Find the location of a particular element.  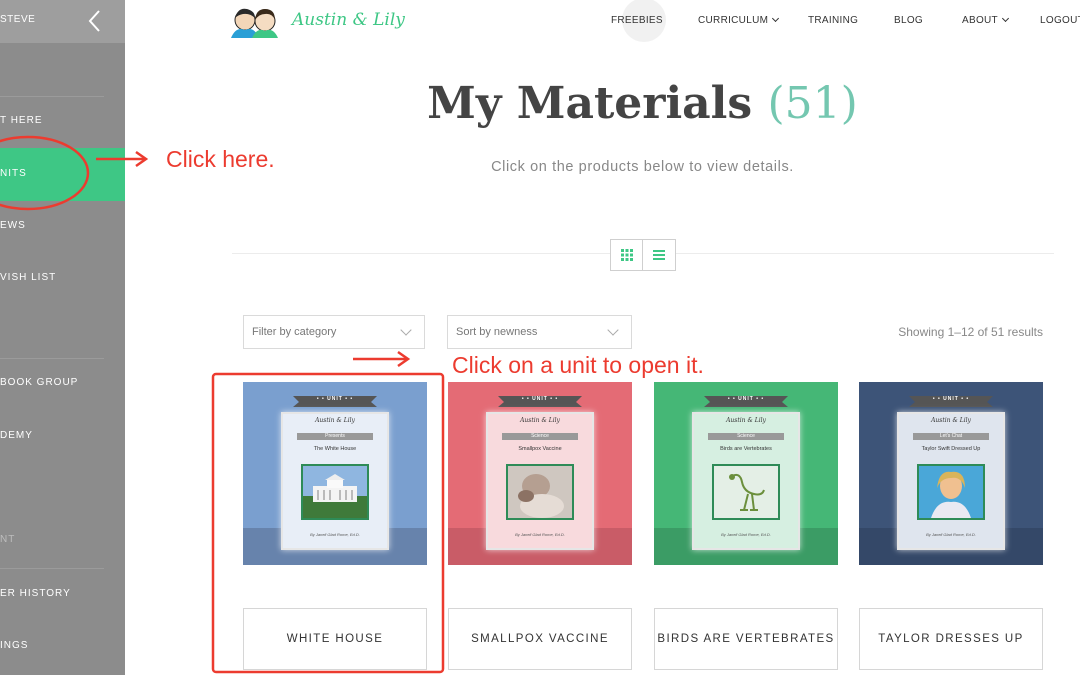

nav-training-label: TRAINING is located at coordinates (833, 20).